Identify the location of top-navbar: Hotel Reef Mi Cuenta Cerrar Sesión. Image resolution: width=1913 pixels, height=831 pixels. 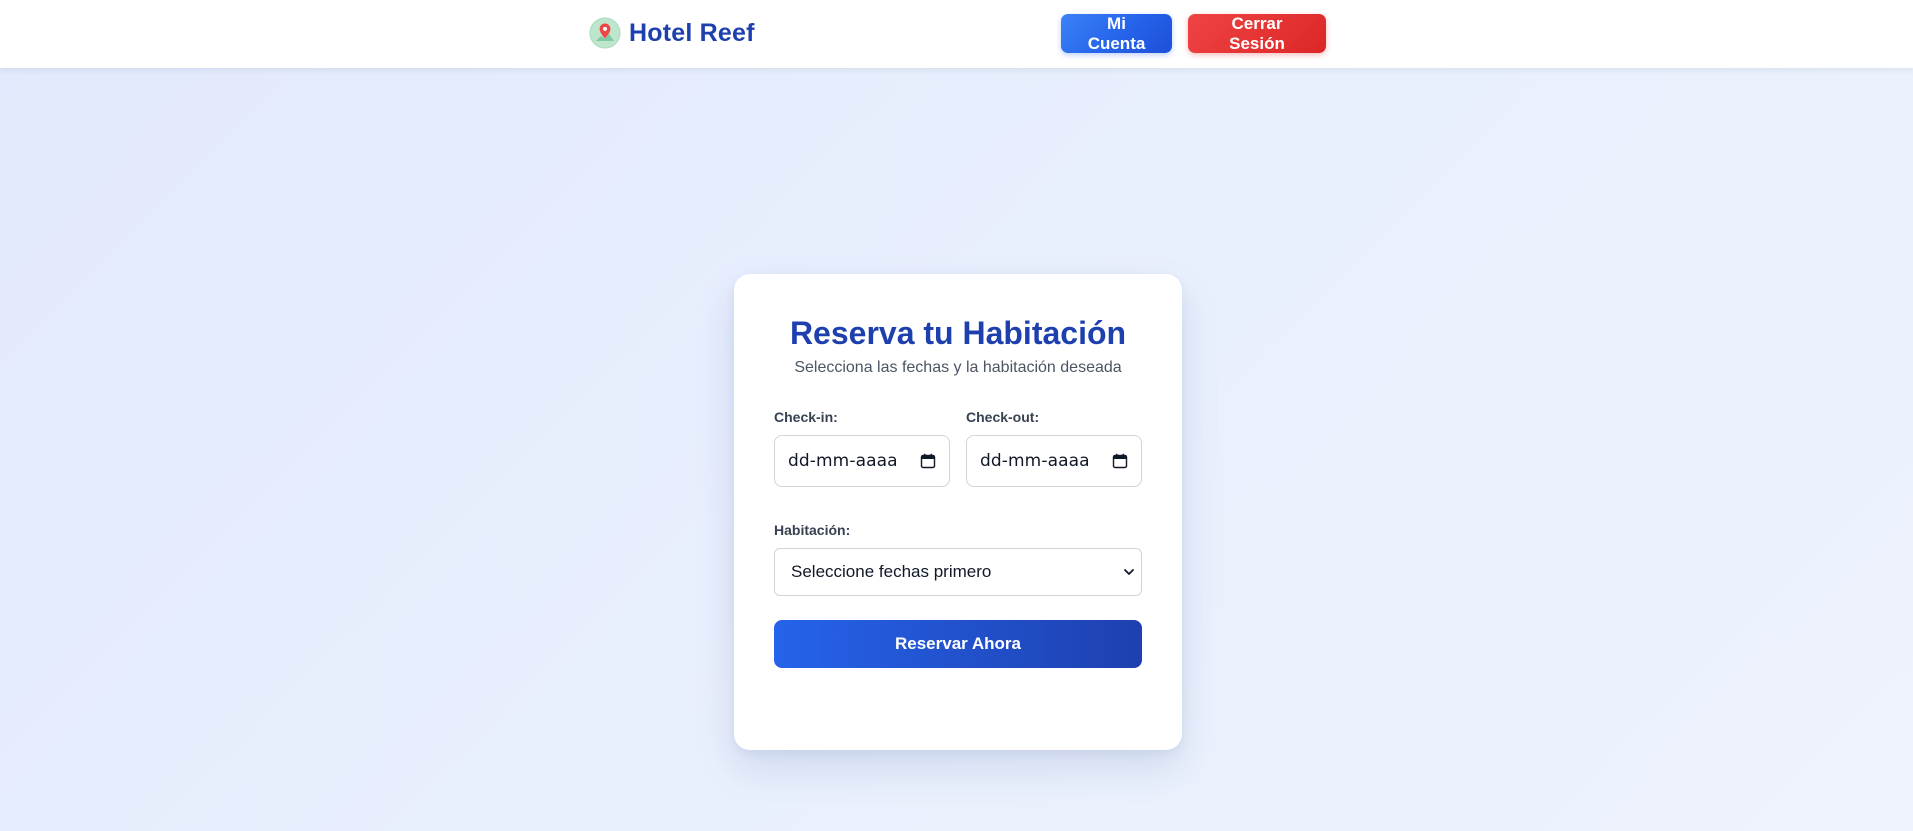
(956, 34).